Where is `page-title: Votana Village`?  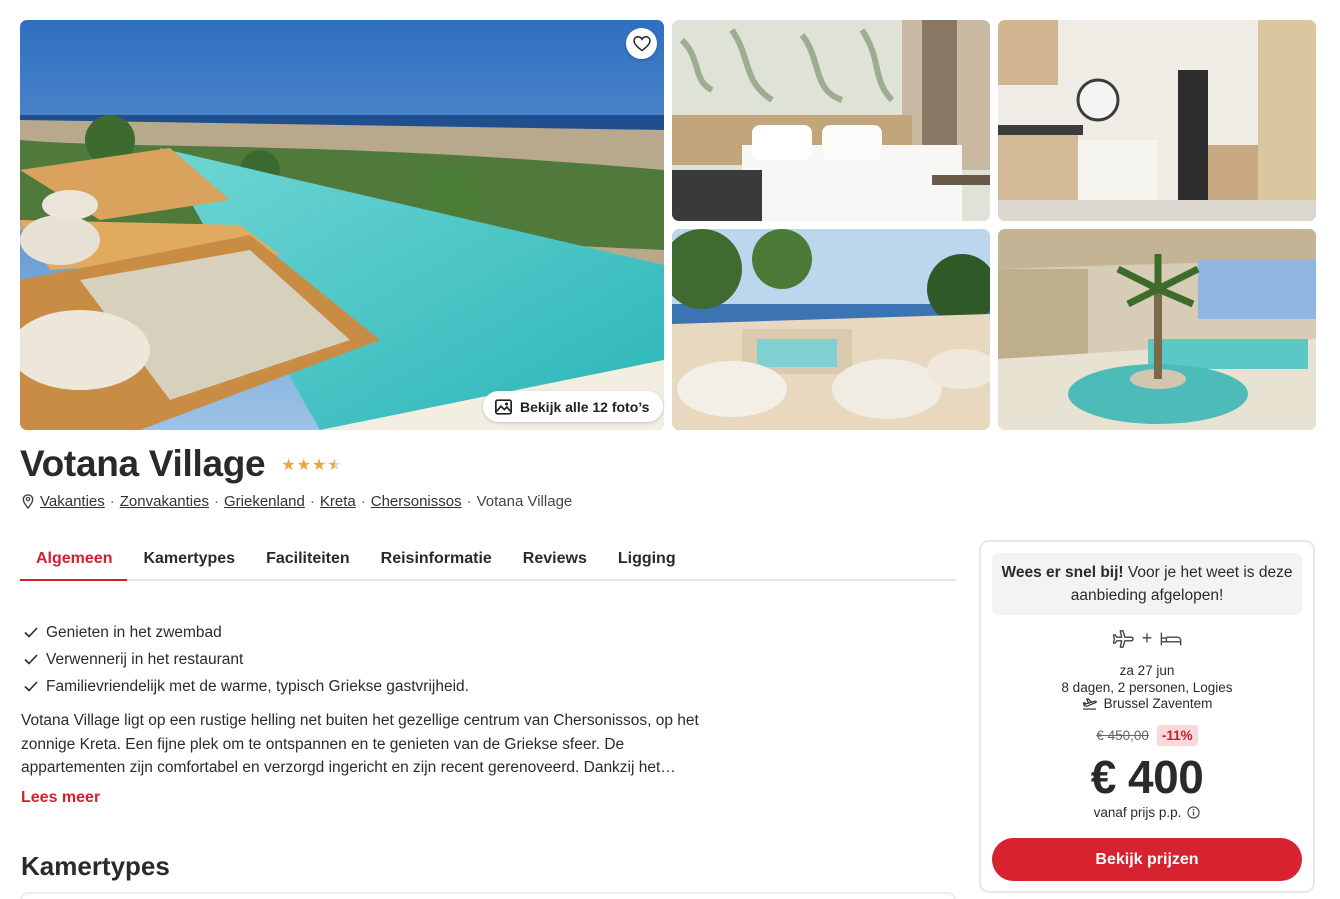
page-title: Votana Village is located at coordinates (143, 463).